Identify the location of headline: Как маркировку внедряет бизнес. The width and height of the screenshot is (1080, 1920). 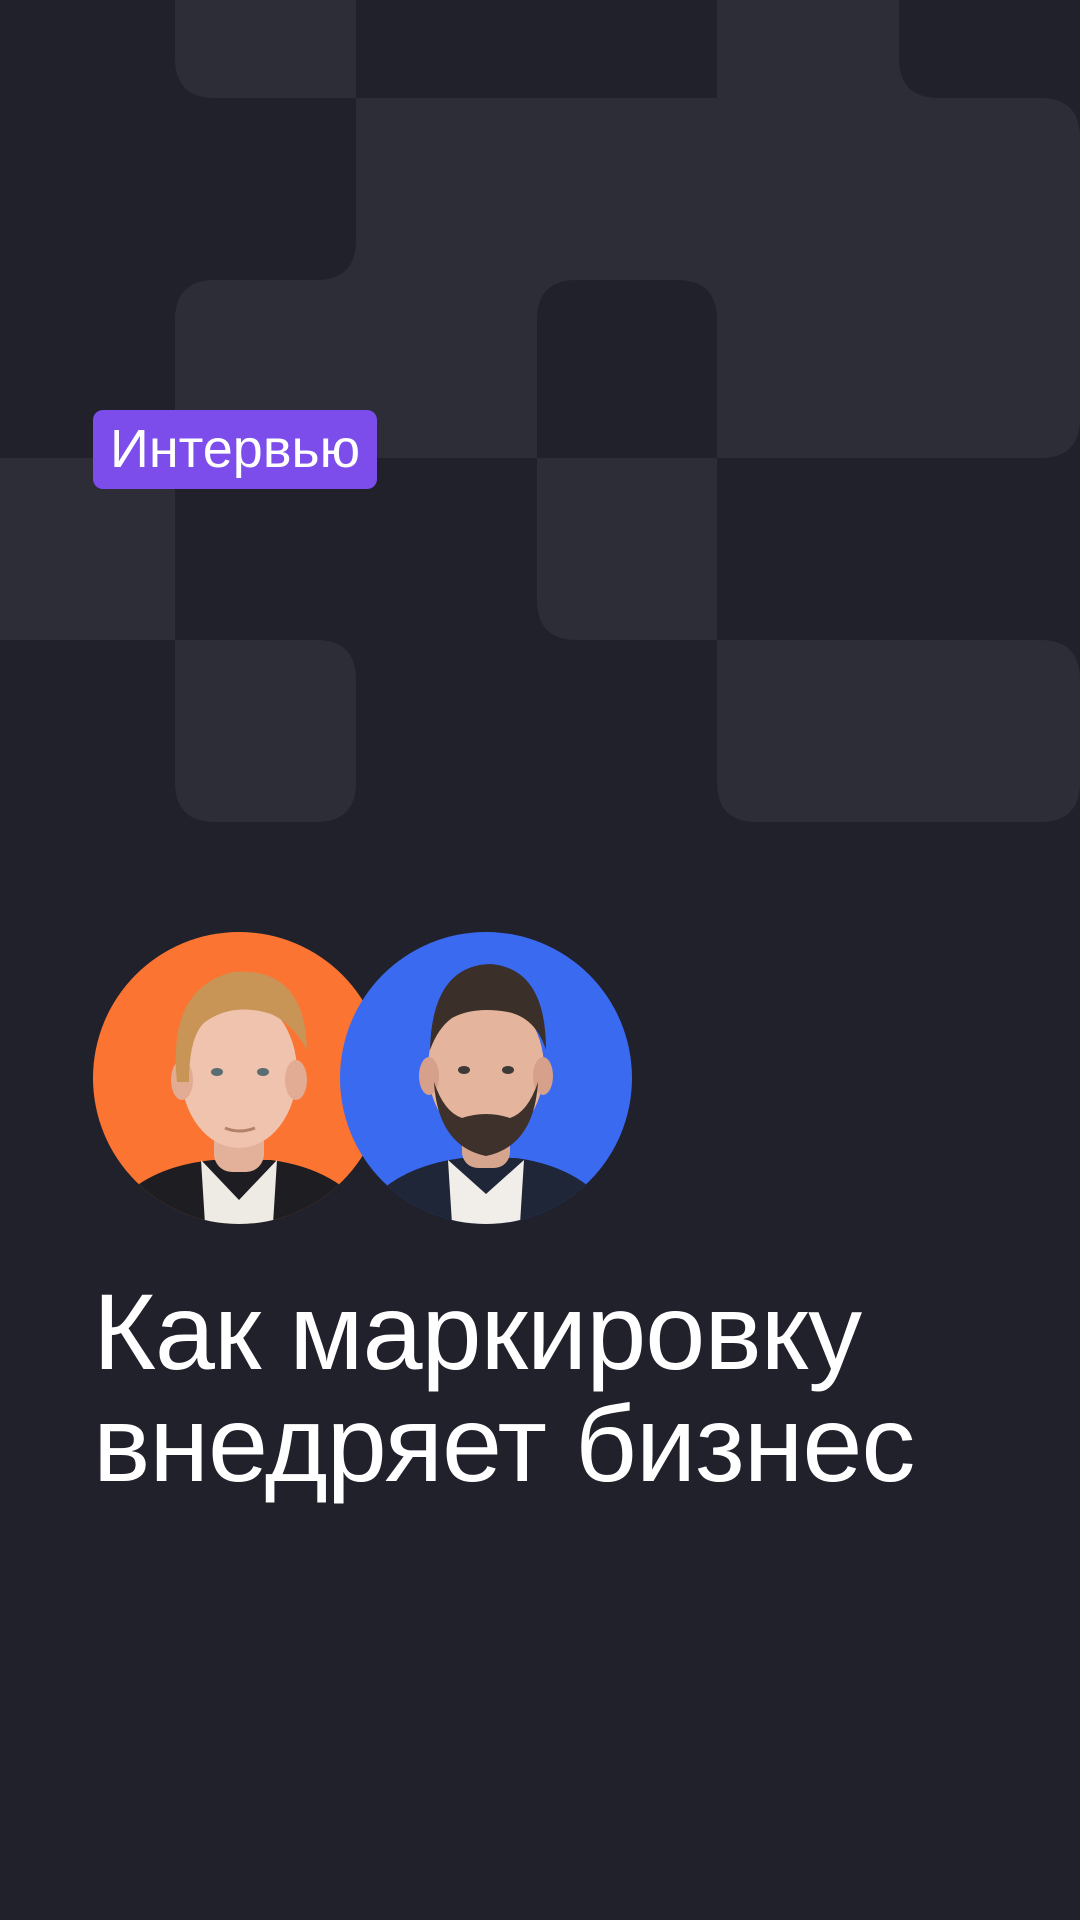
(563, 1388).